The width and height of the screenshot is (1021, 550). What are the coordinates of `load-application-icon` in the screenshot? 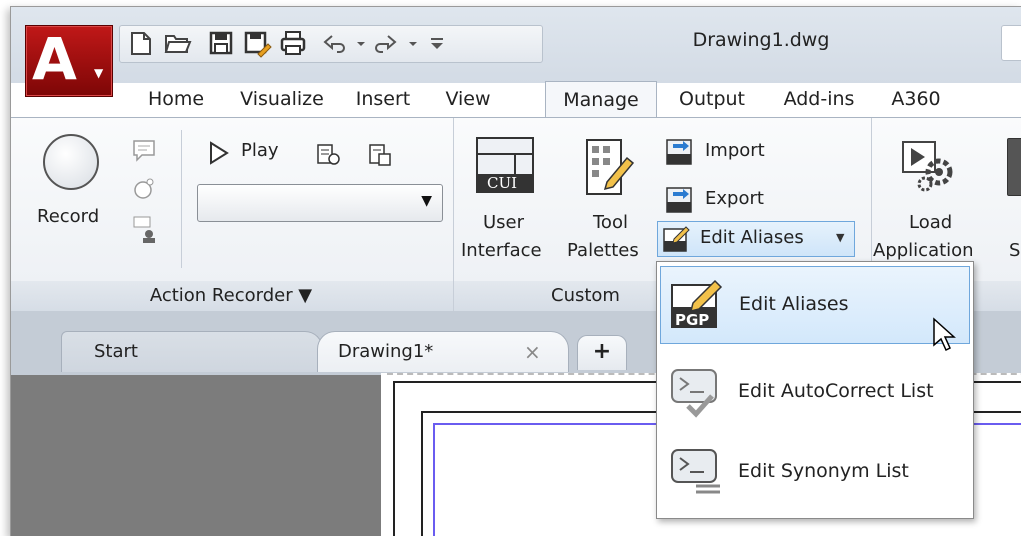 It's located at (927, 166).